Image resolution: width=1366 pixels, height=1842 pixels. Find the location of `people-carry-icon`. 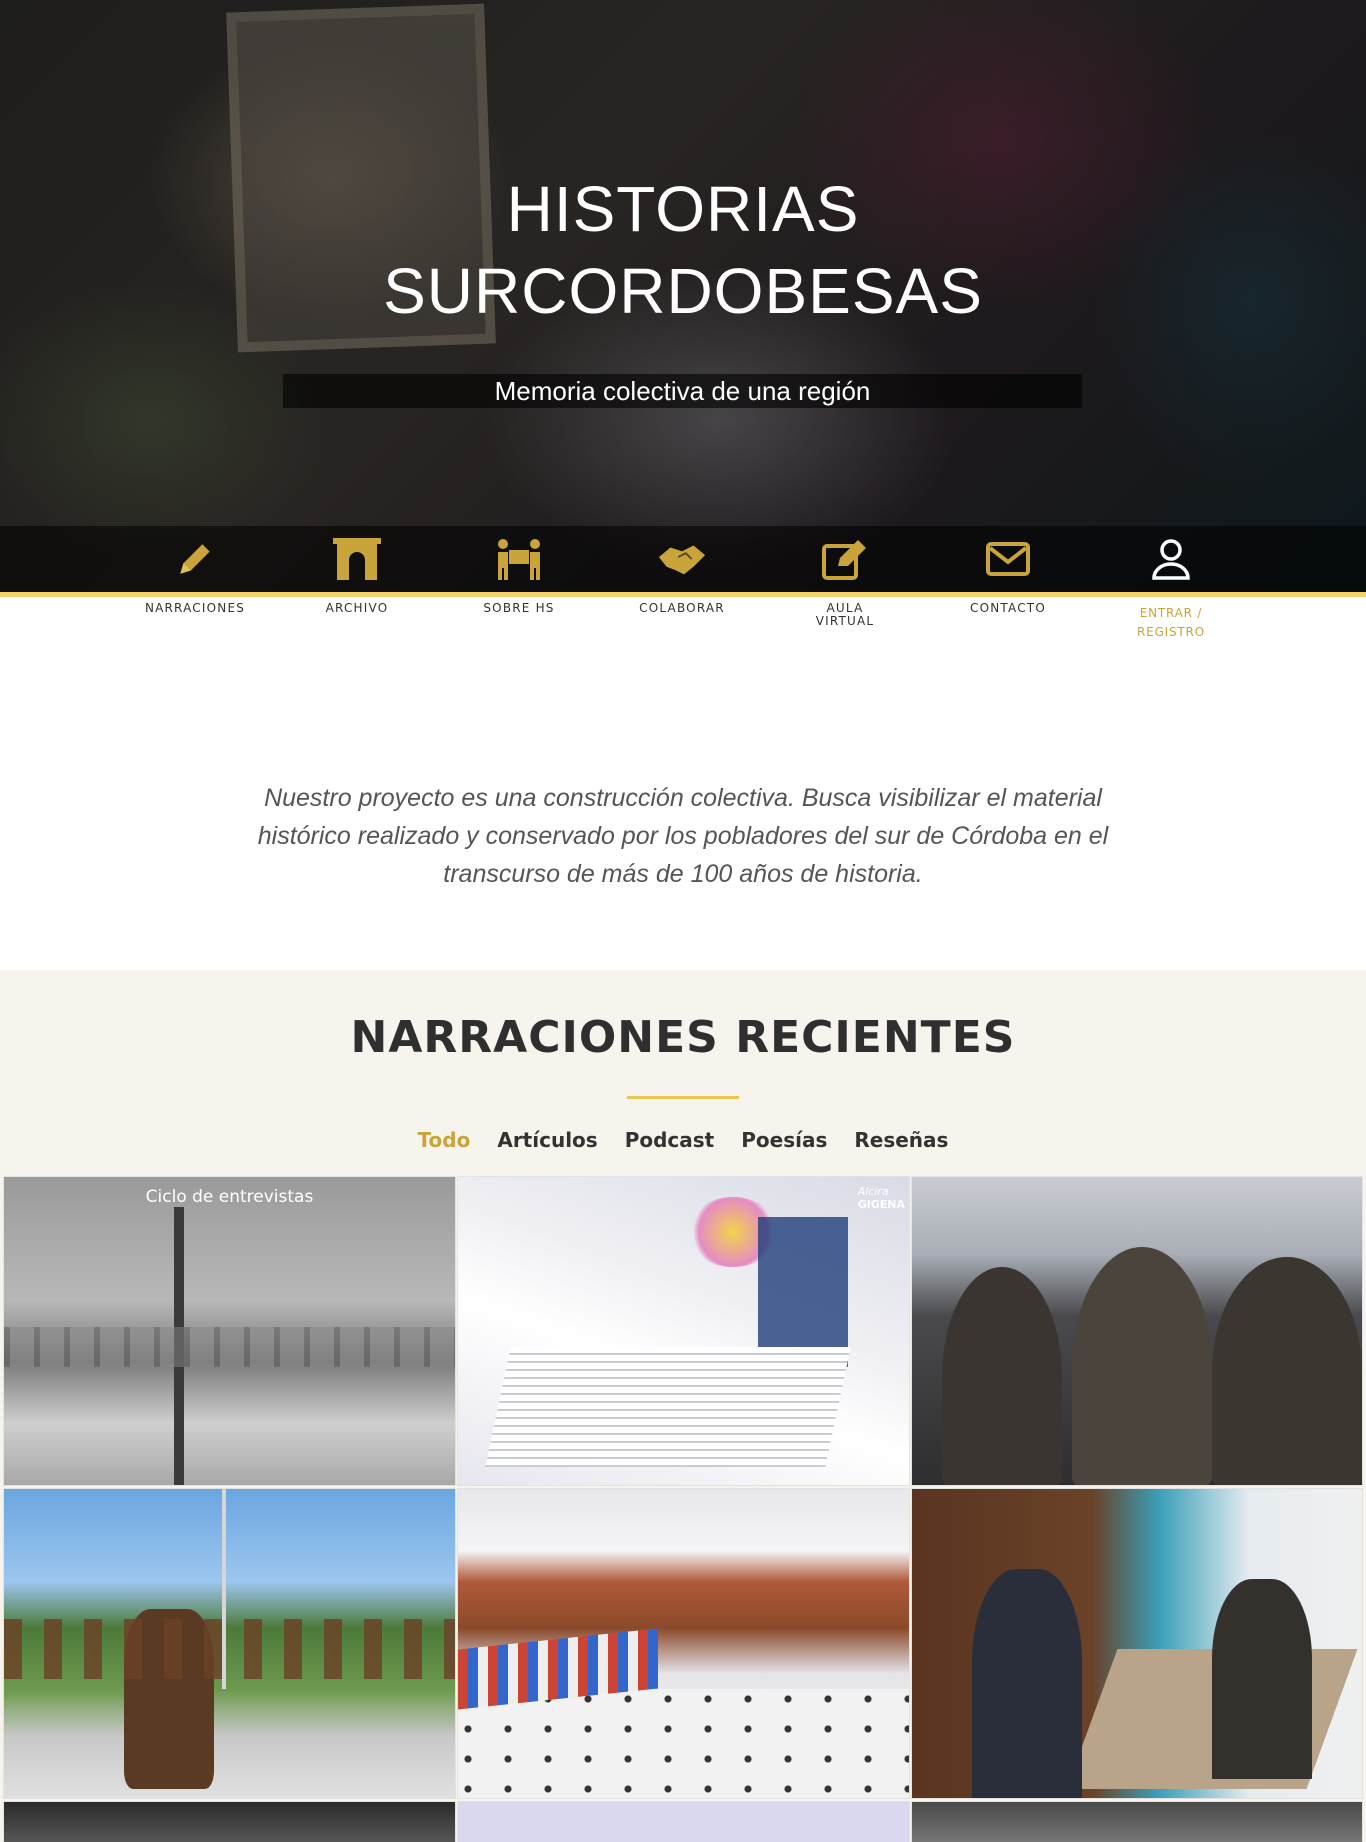

people-carry-icon is located at coordinates (519, 559).